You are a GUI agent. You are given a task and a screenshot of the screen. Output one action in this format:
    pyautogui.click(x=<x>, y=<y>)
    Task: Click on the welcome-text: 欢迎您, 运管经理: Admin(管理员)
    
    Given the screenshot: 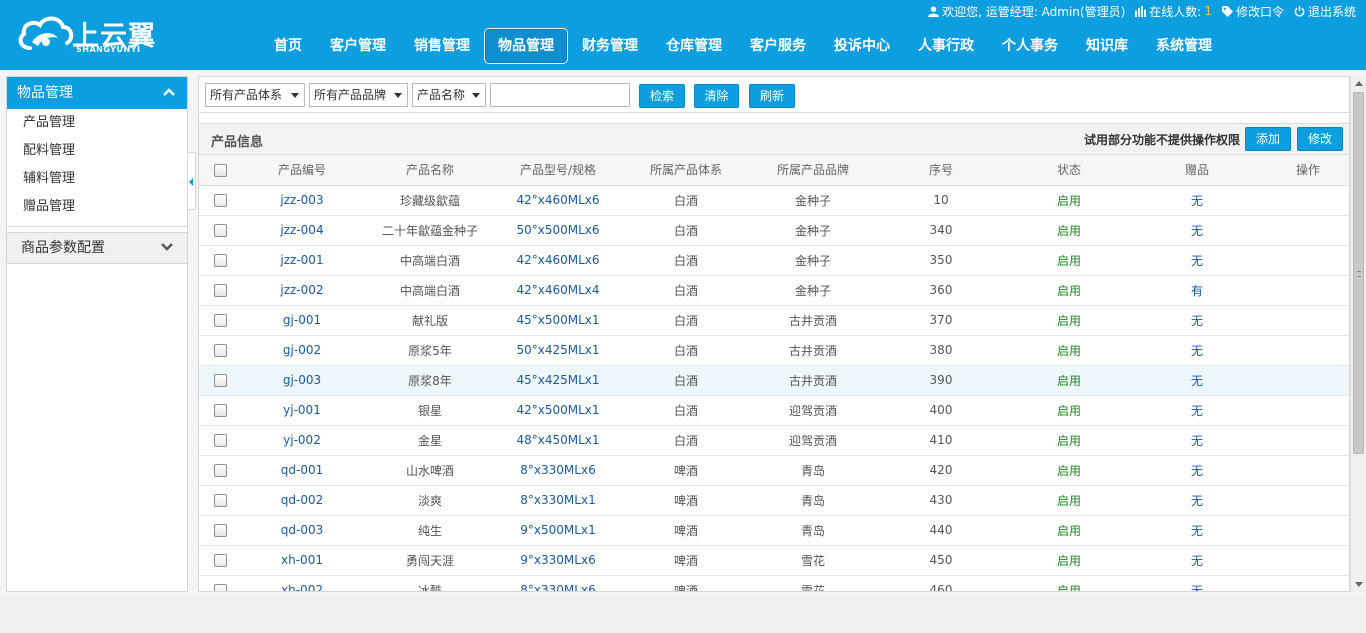 What is the action you would take?
    pyautogui.click(x=1034, y=11)
    